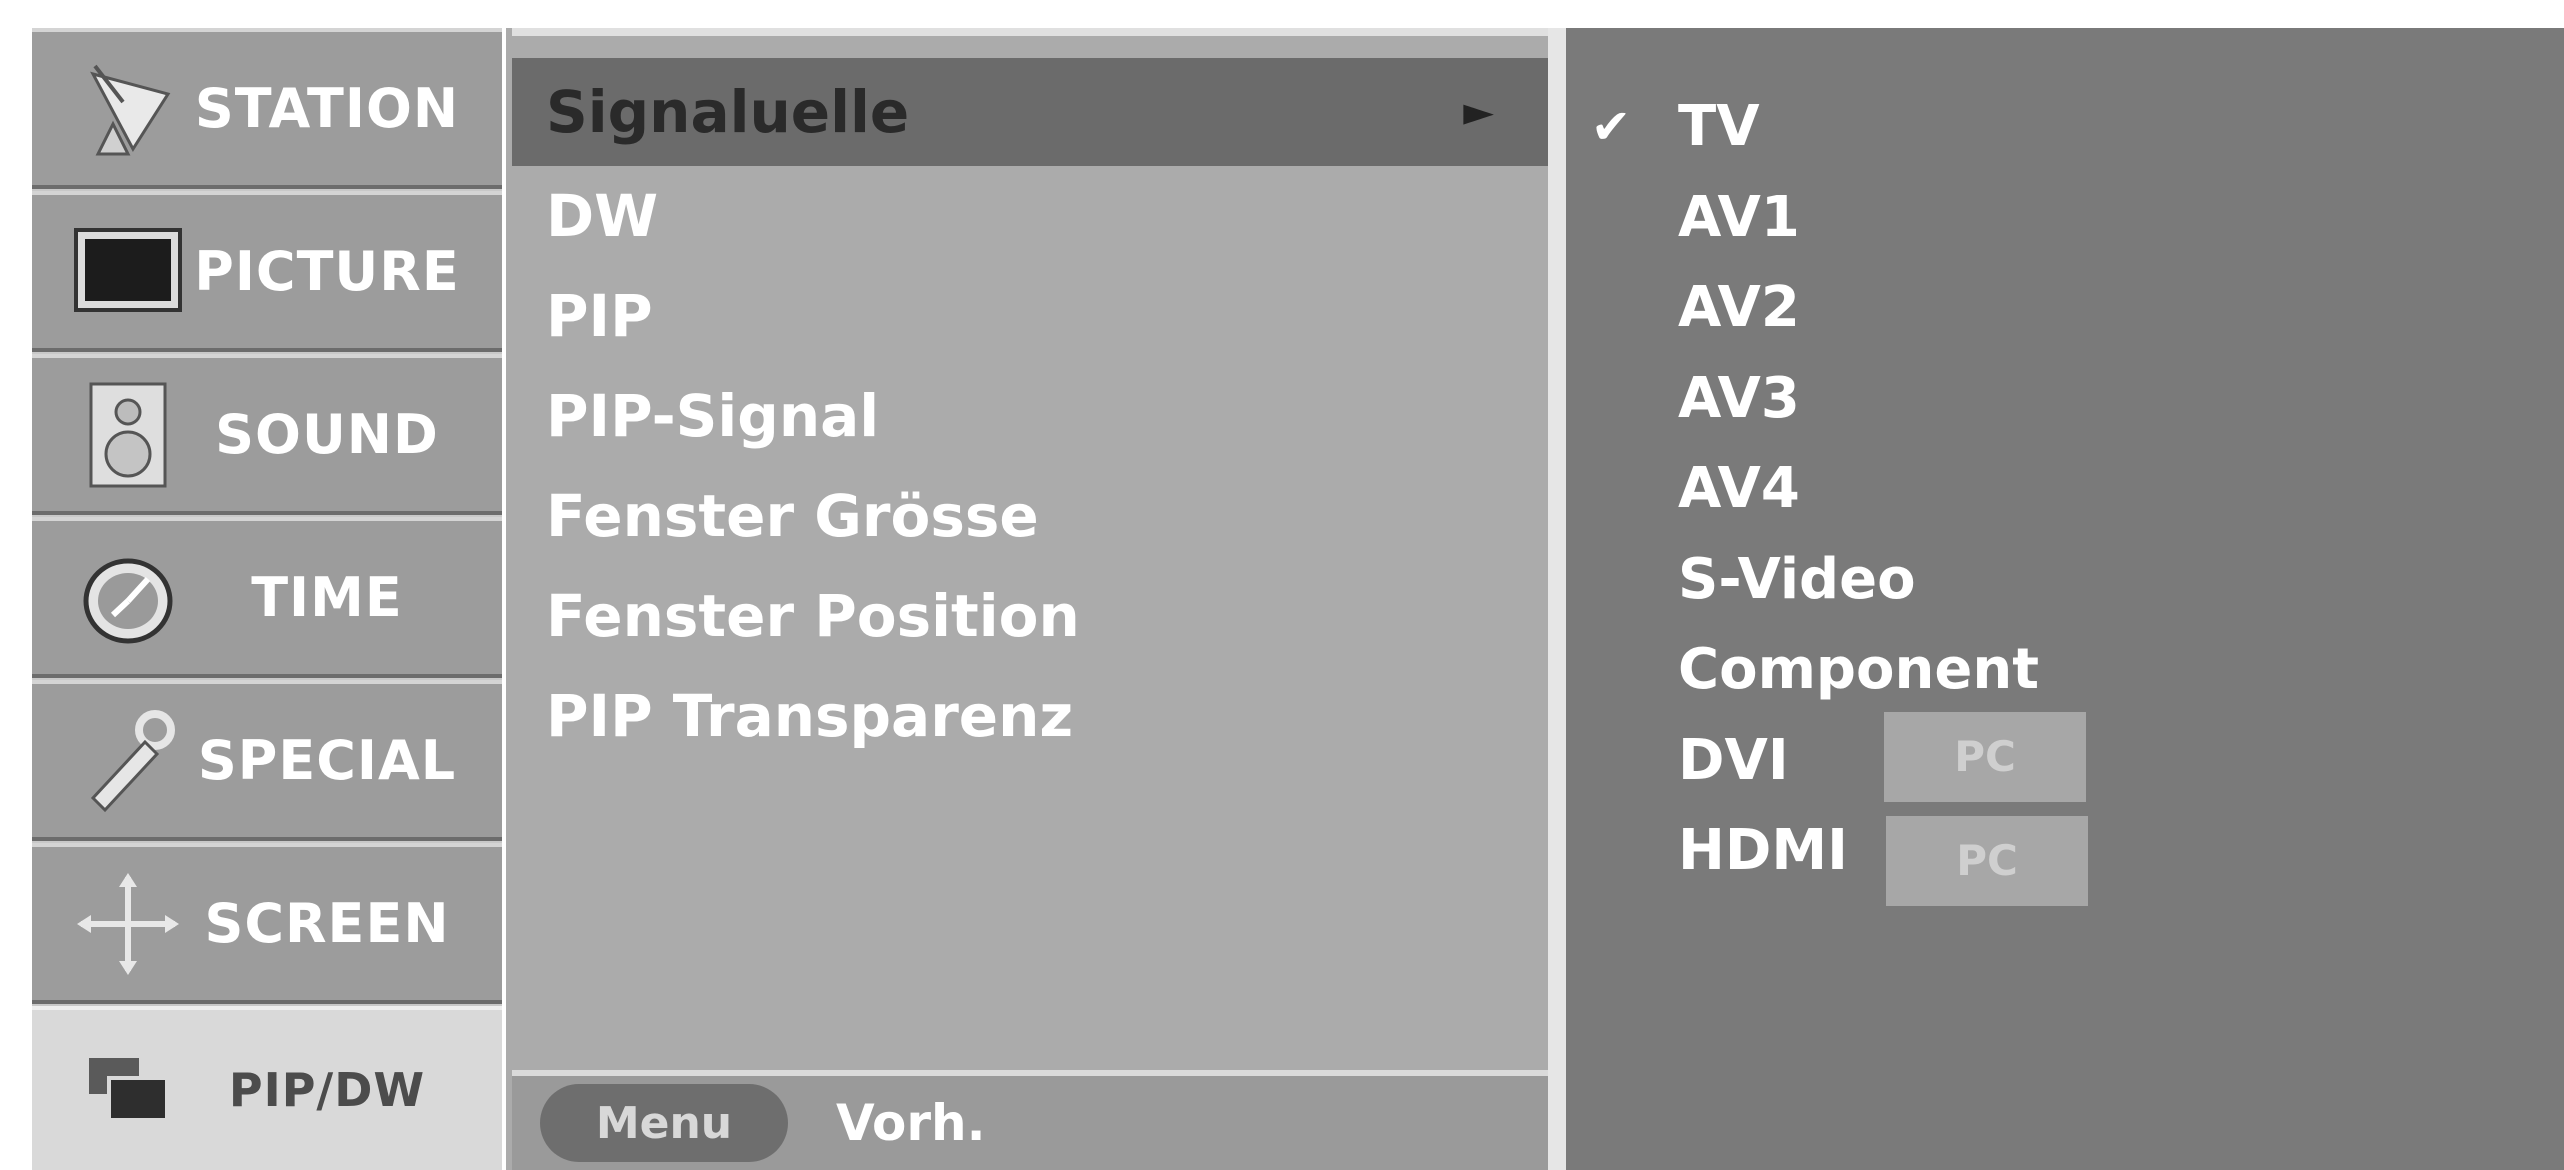 The image size is (2564, 1170). Describe the element at coordinates (599, 316) in the screenshot. I see `menu-item-label: PIP` at that location.